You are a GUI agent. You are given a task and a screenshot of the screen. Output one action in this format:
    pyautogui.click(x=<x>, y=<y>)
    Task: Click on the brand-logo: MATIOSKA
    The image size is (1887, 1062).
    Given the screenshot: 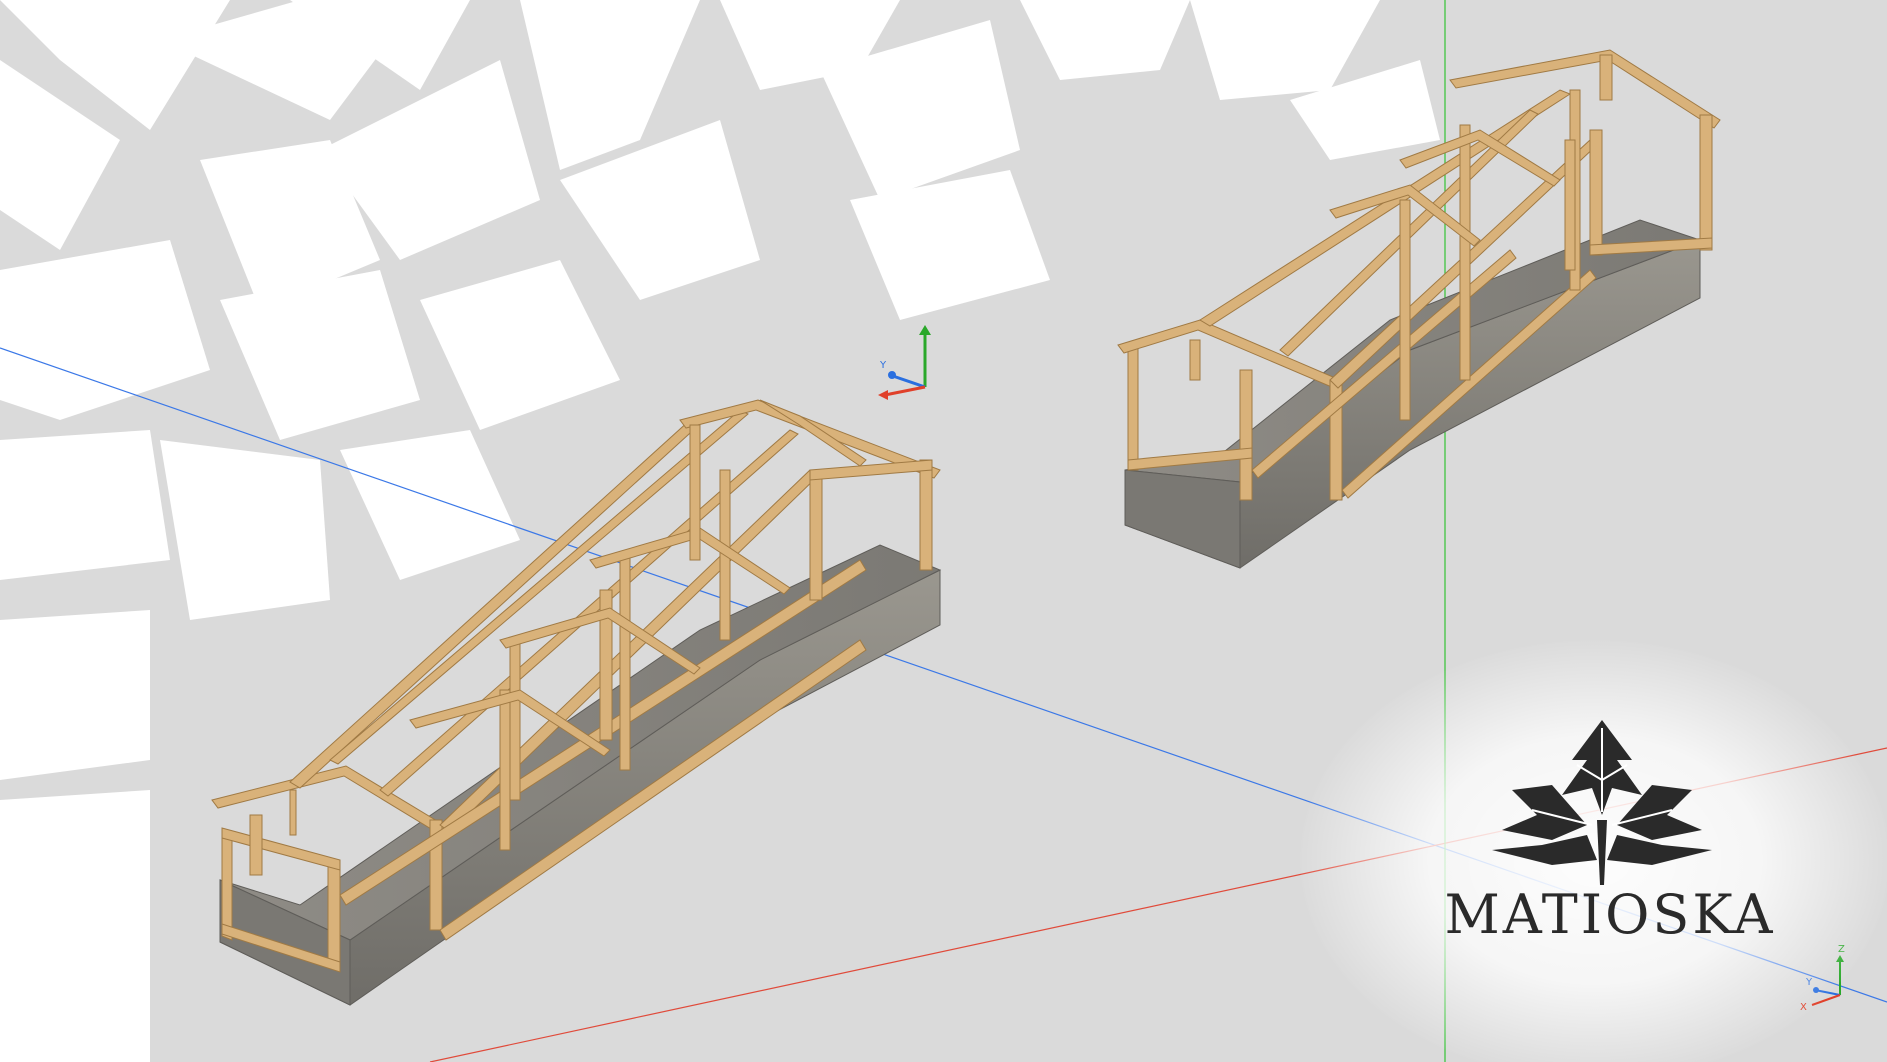 What is the action you would take?
    pyautogui.click(x=1610, y=835)
    